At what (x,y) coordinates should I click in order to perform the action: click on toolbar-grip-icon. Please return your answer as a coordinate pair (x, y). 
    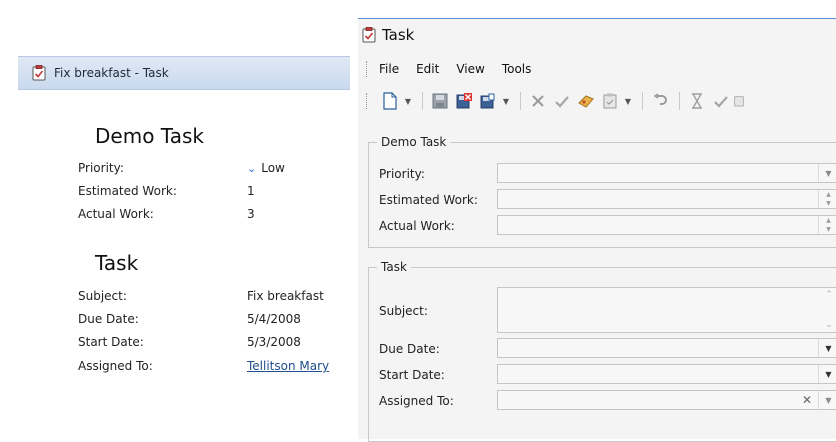
    Looking at the image, I should click on (367, 101).